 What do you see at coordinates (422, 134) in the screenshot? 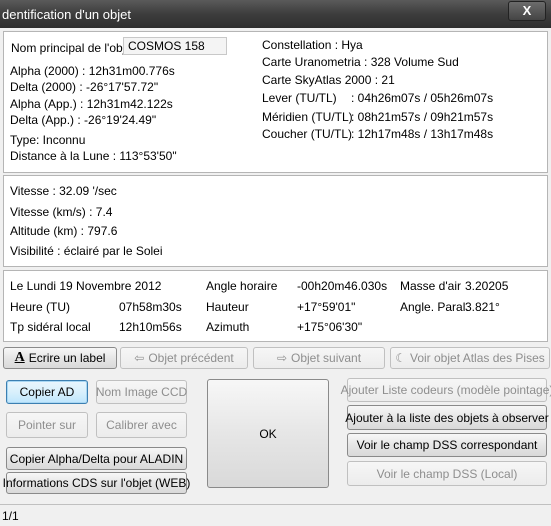
I see `coucher-value: : 12h17m48s / 13h17m48s` at bounding box center [422, 134].